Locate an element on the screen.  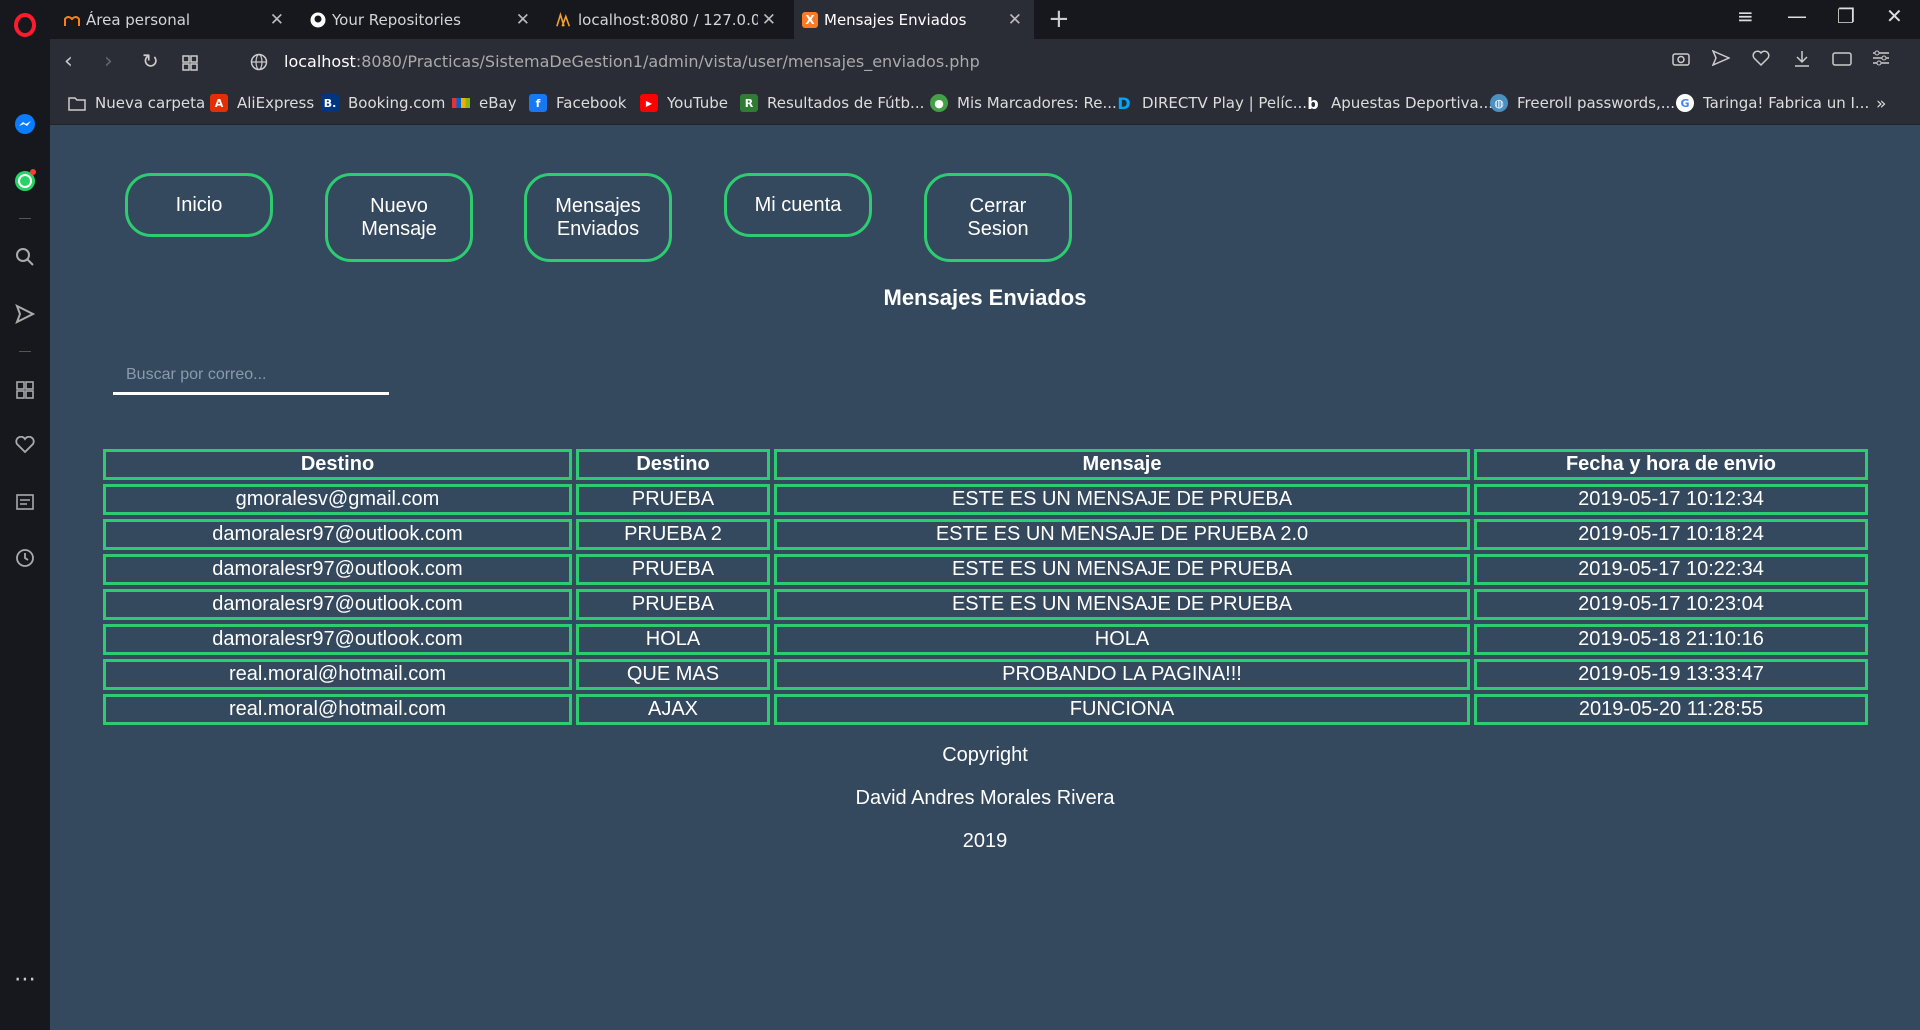
tab-title: localhost:8080 / 127.0.0.1 / is located at coordinates (668, 19).